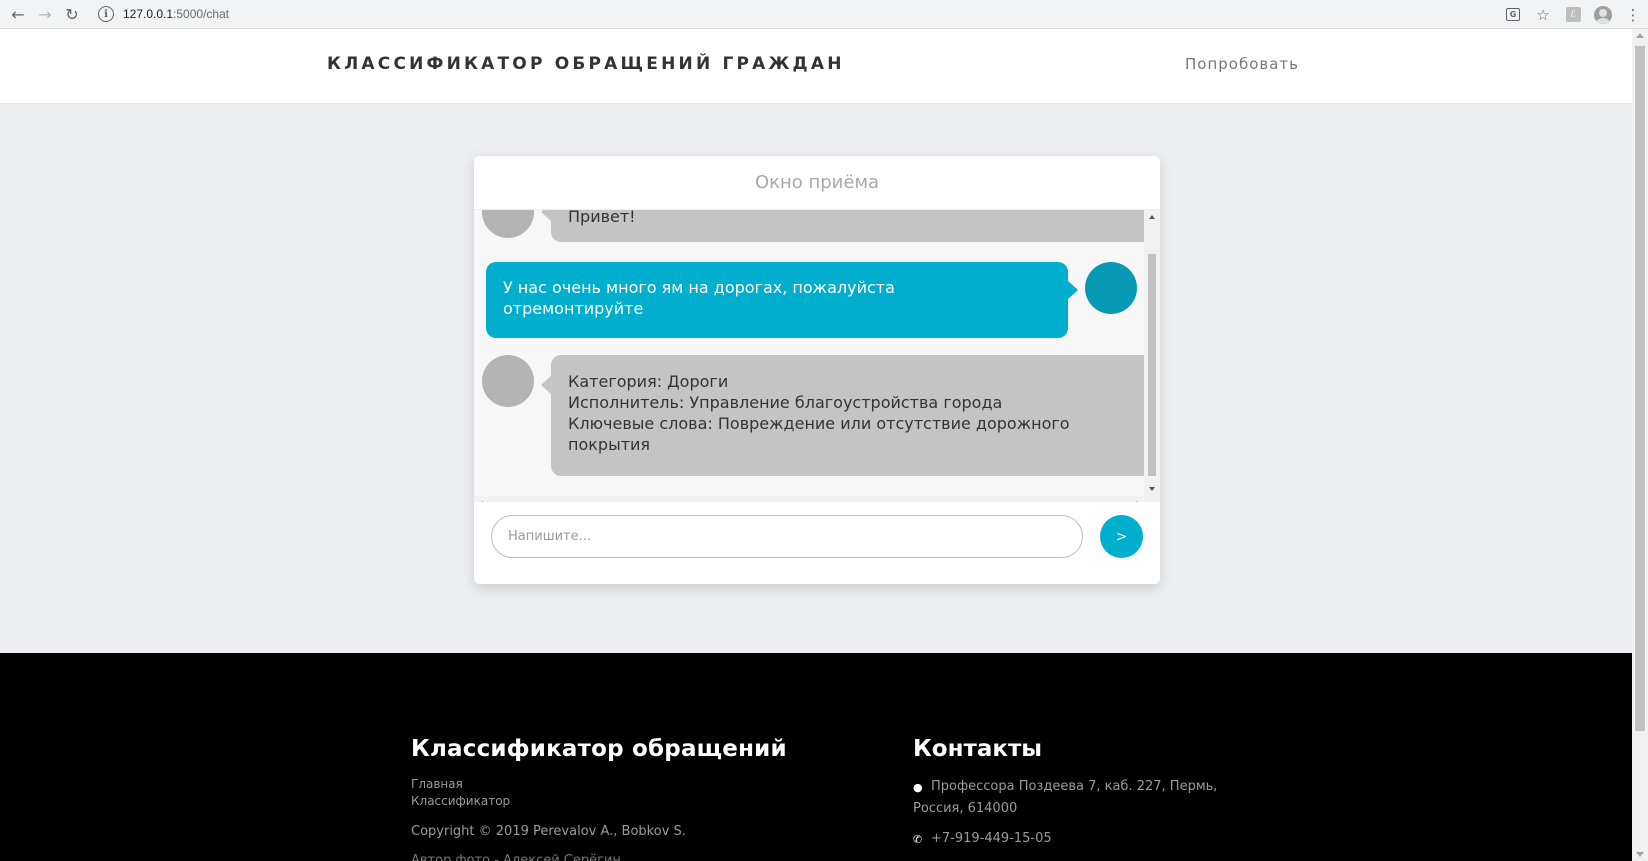 The image size is (1648, 861). What do you see at coordinates (1074, 786) in the screenshot?
I see `address-line-1: Профессора Поздеева 7, каб. 227, Пермь,` at bounding box center [1074, 786].